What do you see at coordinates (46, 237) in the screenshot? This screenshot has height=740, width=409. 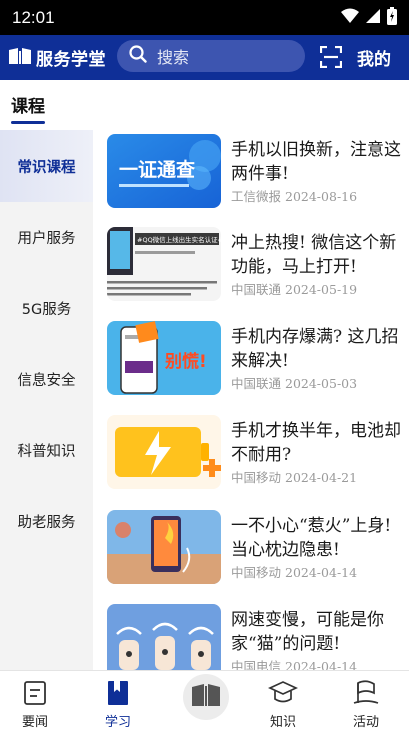 I see `sidebar-item-user-service: 用户服务` at bounding box center [46, 237].